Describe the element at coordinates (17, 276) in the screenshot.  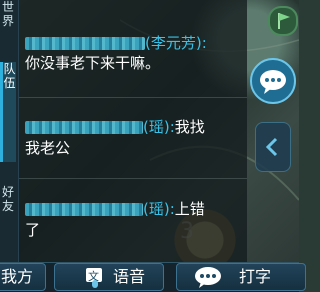
I see `our-side-label: 我方` at that location.